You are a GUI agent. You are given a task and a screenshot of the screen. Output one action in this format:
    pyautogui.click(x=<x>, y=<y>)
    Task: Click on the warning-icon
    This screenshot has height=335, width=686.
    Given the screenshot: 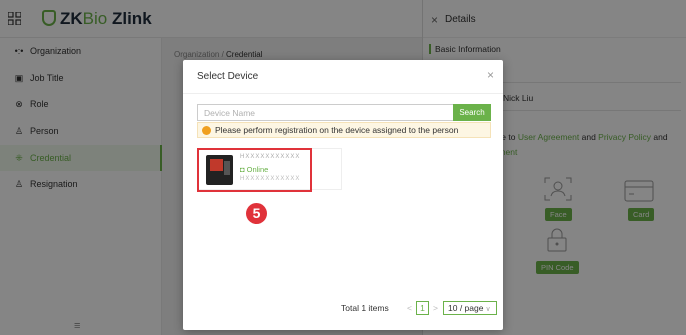 What is the action you would take?
    pyautogui.click(x=206, y=130)
    